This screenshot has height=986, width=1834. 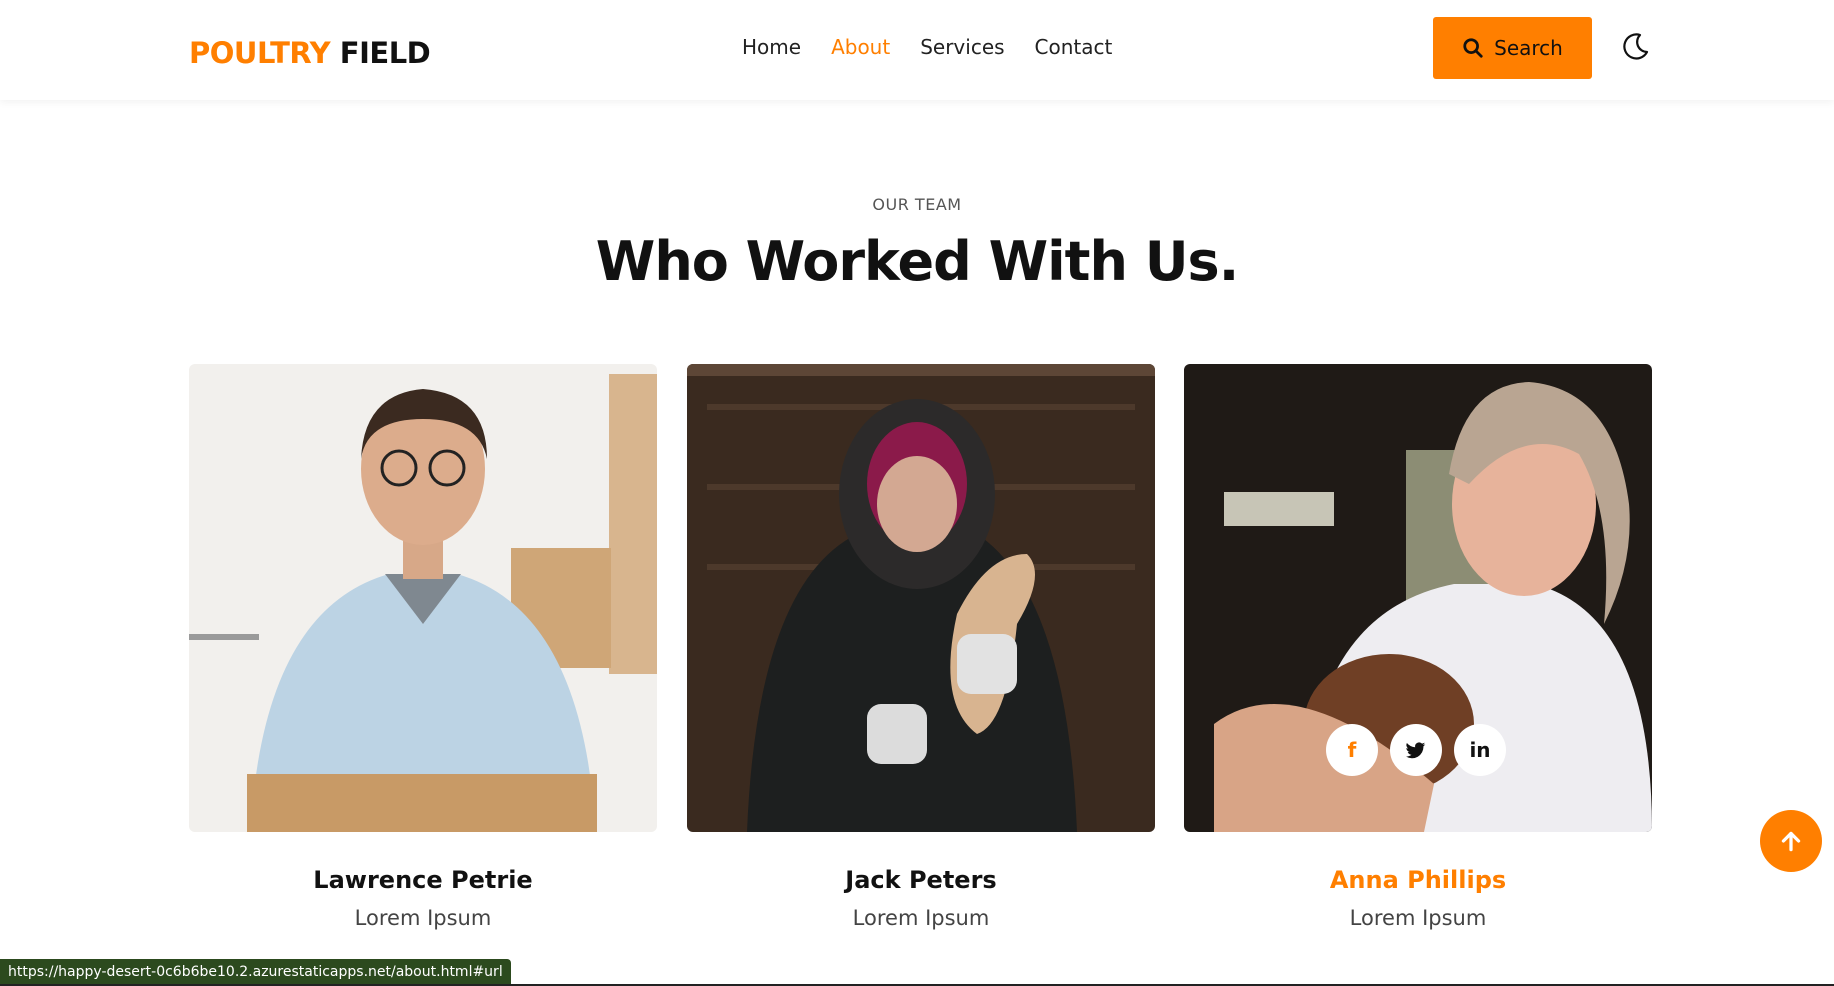 What do you see at coordinates (962, 47) in the screenshot?
I see `nav-services: Services` at bounding box center [962, 47].